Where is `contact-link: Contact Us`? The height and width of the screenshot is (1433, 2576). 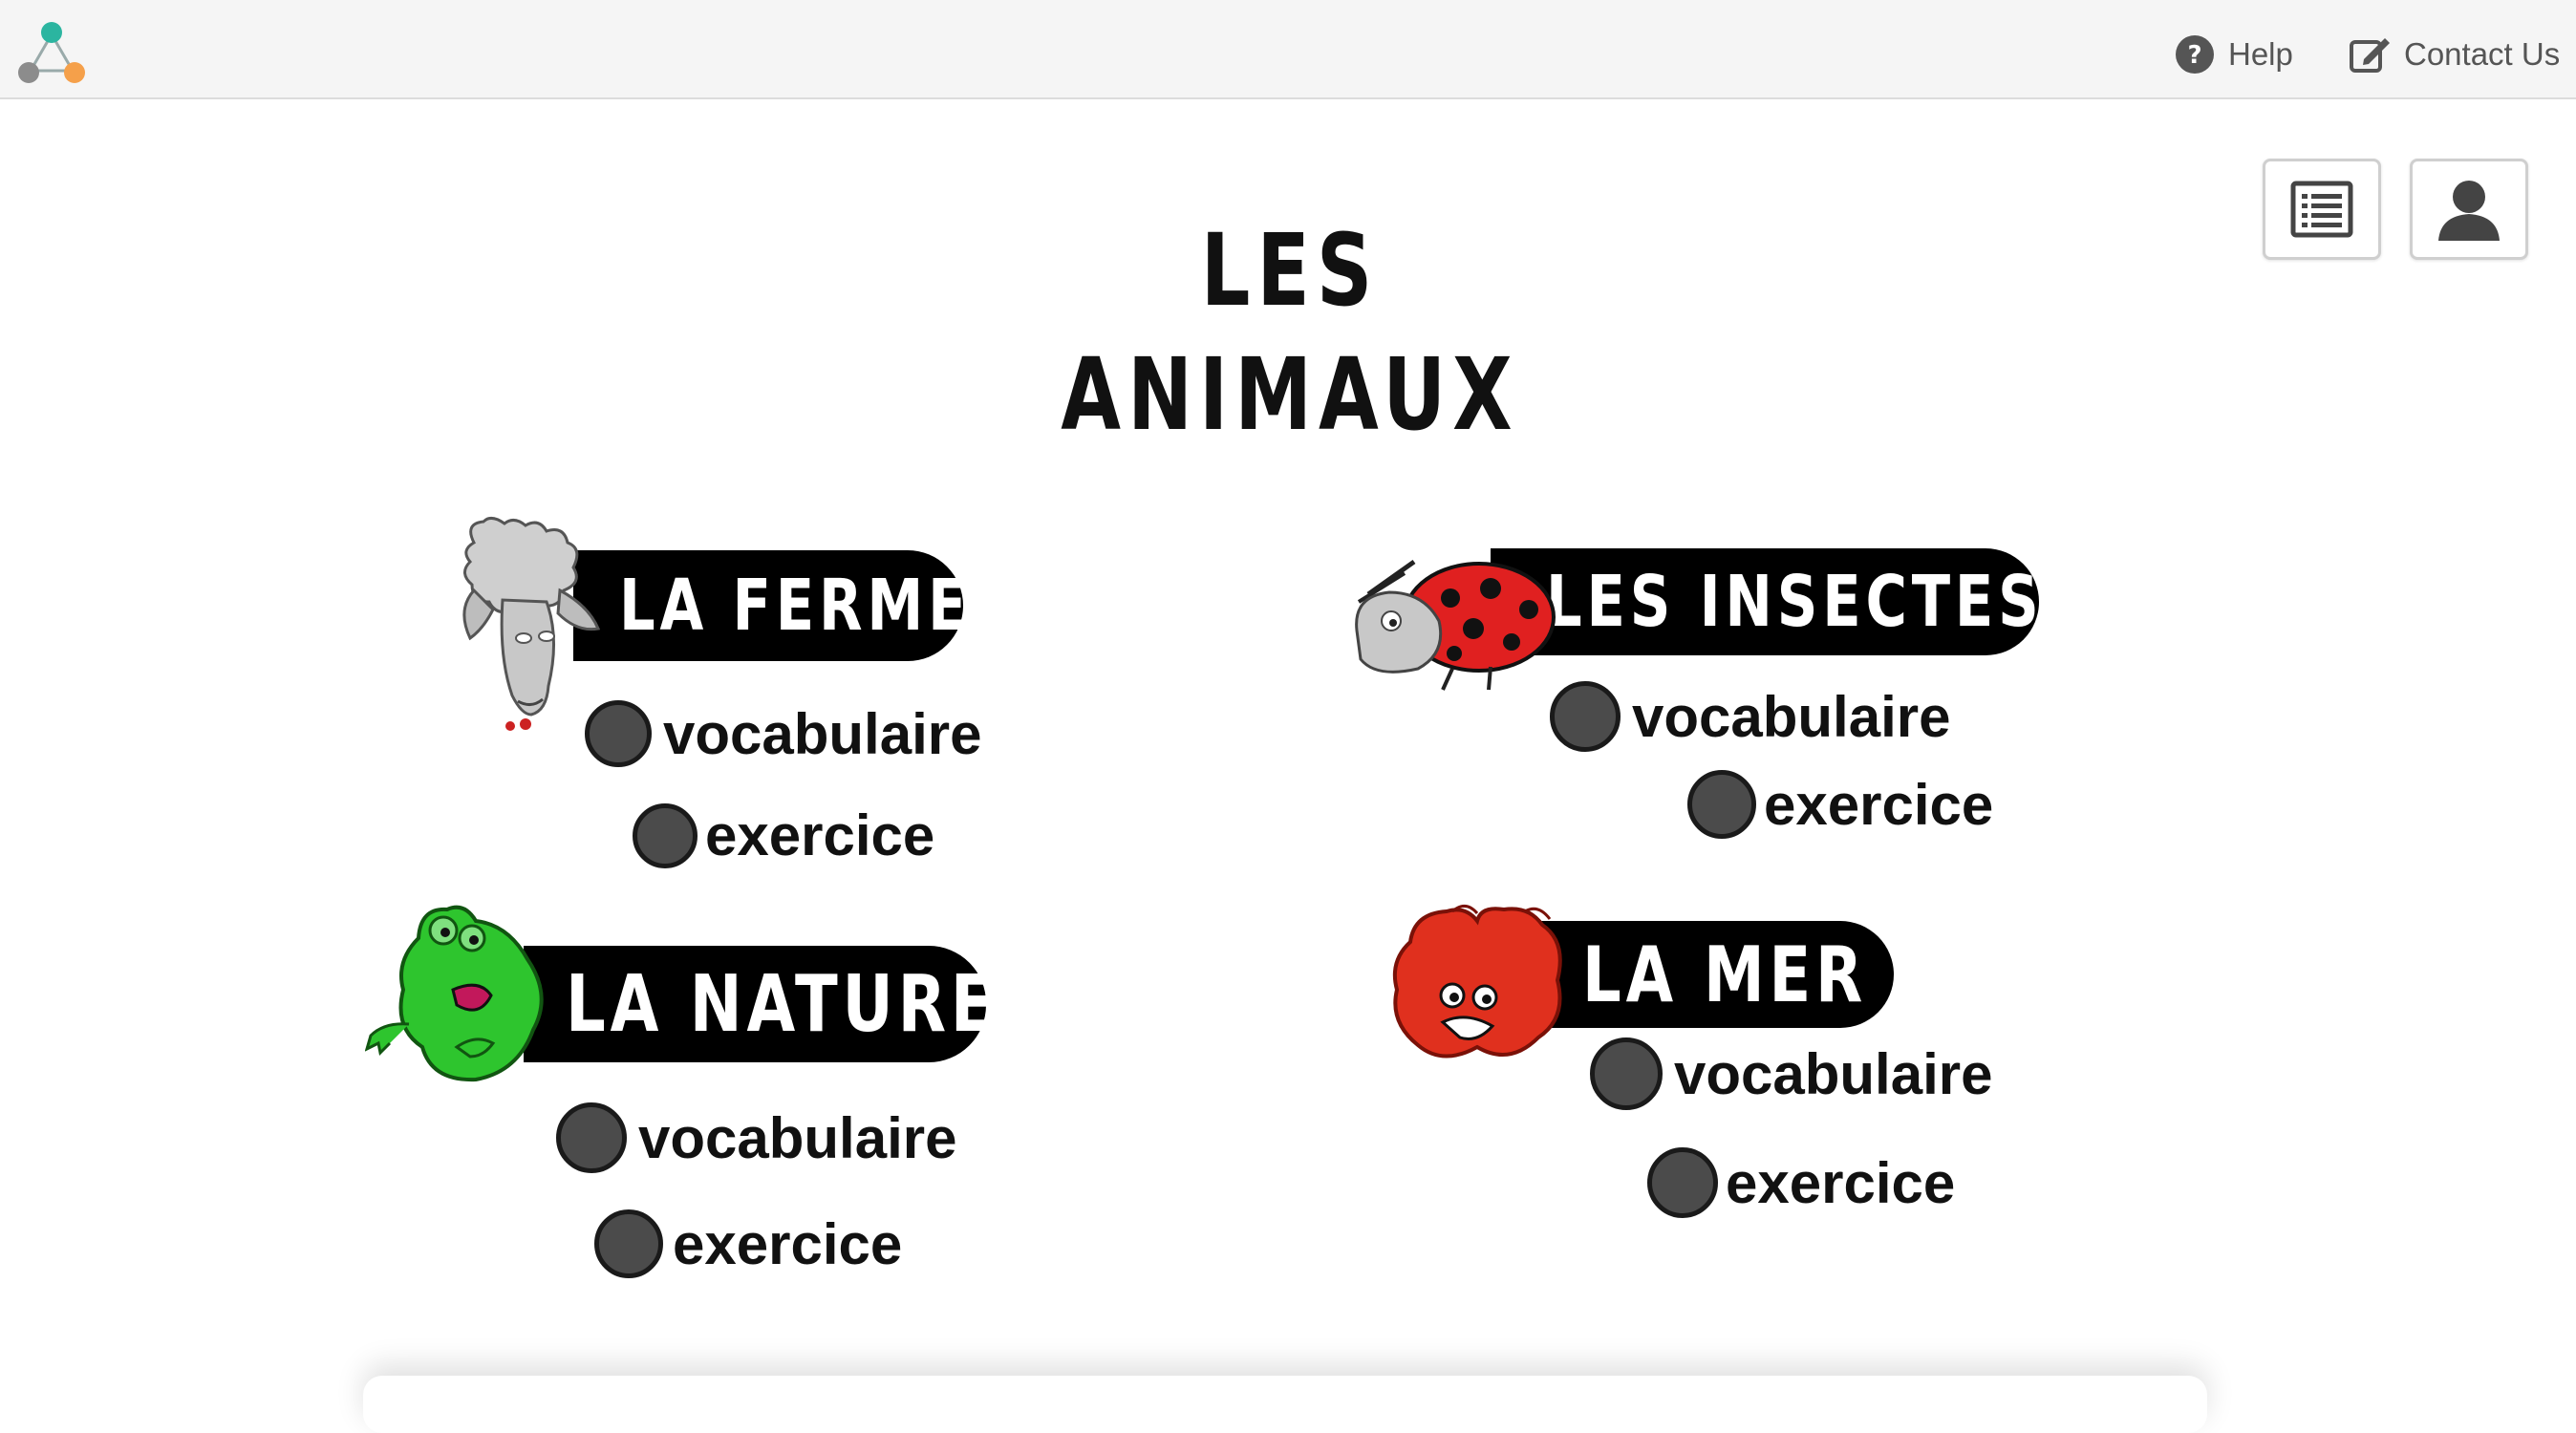
contact-link: Contact Us is located at coordinates (2454, 55).